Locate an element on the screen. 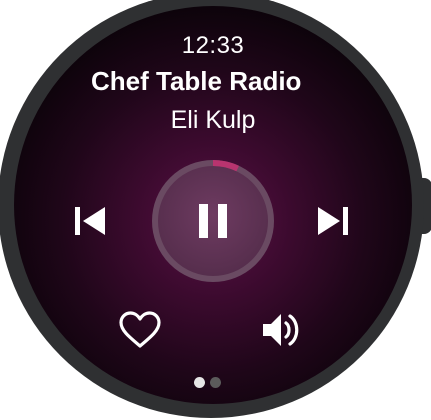 This screenshot has width=431, height=420. favorite-button is located at coordinates (140, 330).